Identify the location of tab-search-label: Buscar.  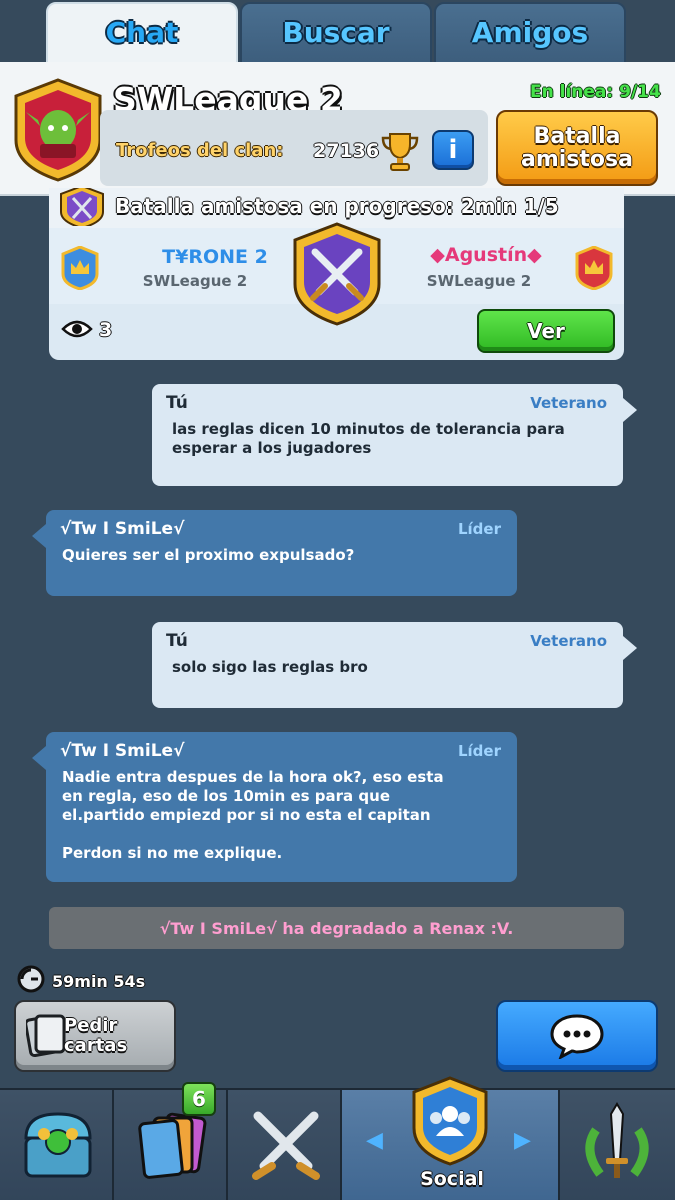
(336, 32).